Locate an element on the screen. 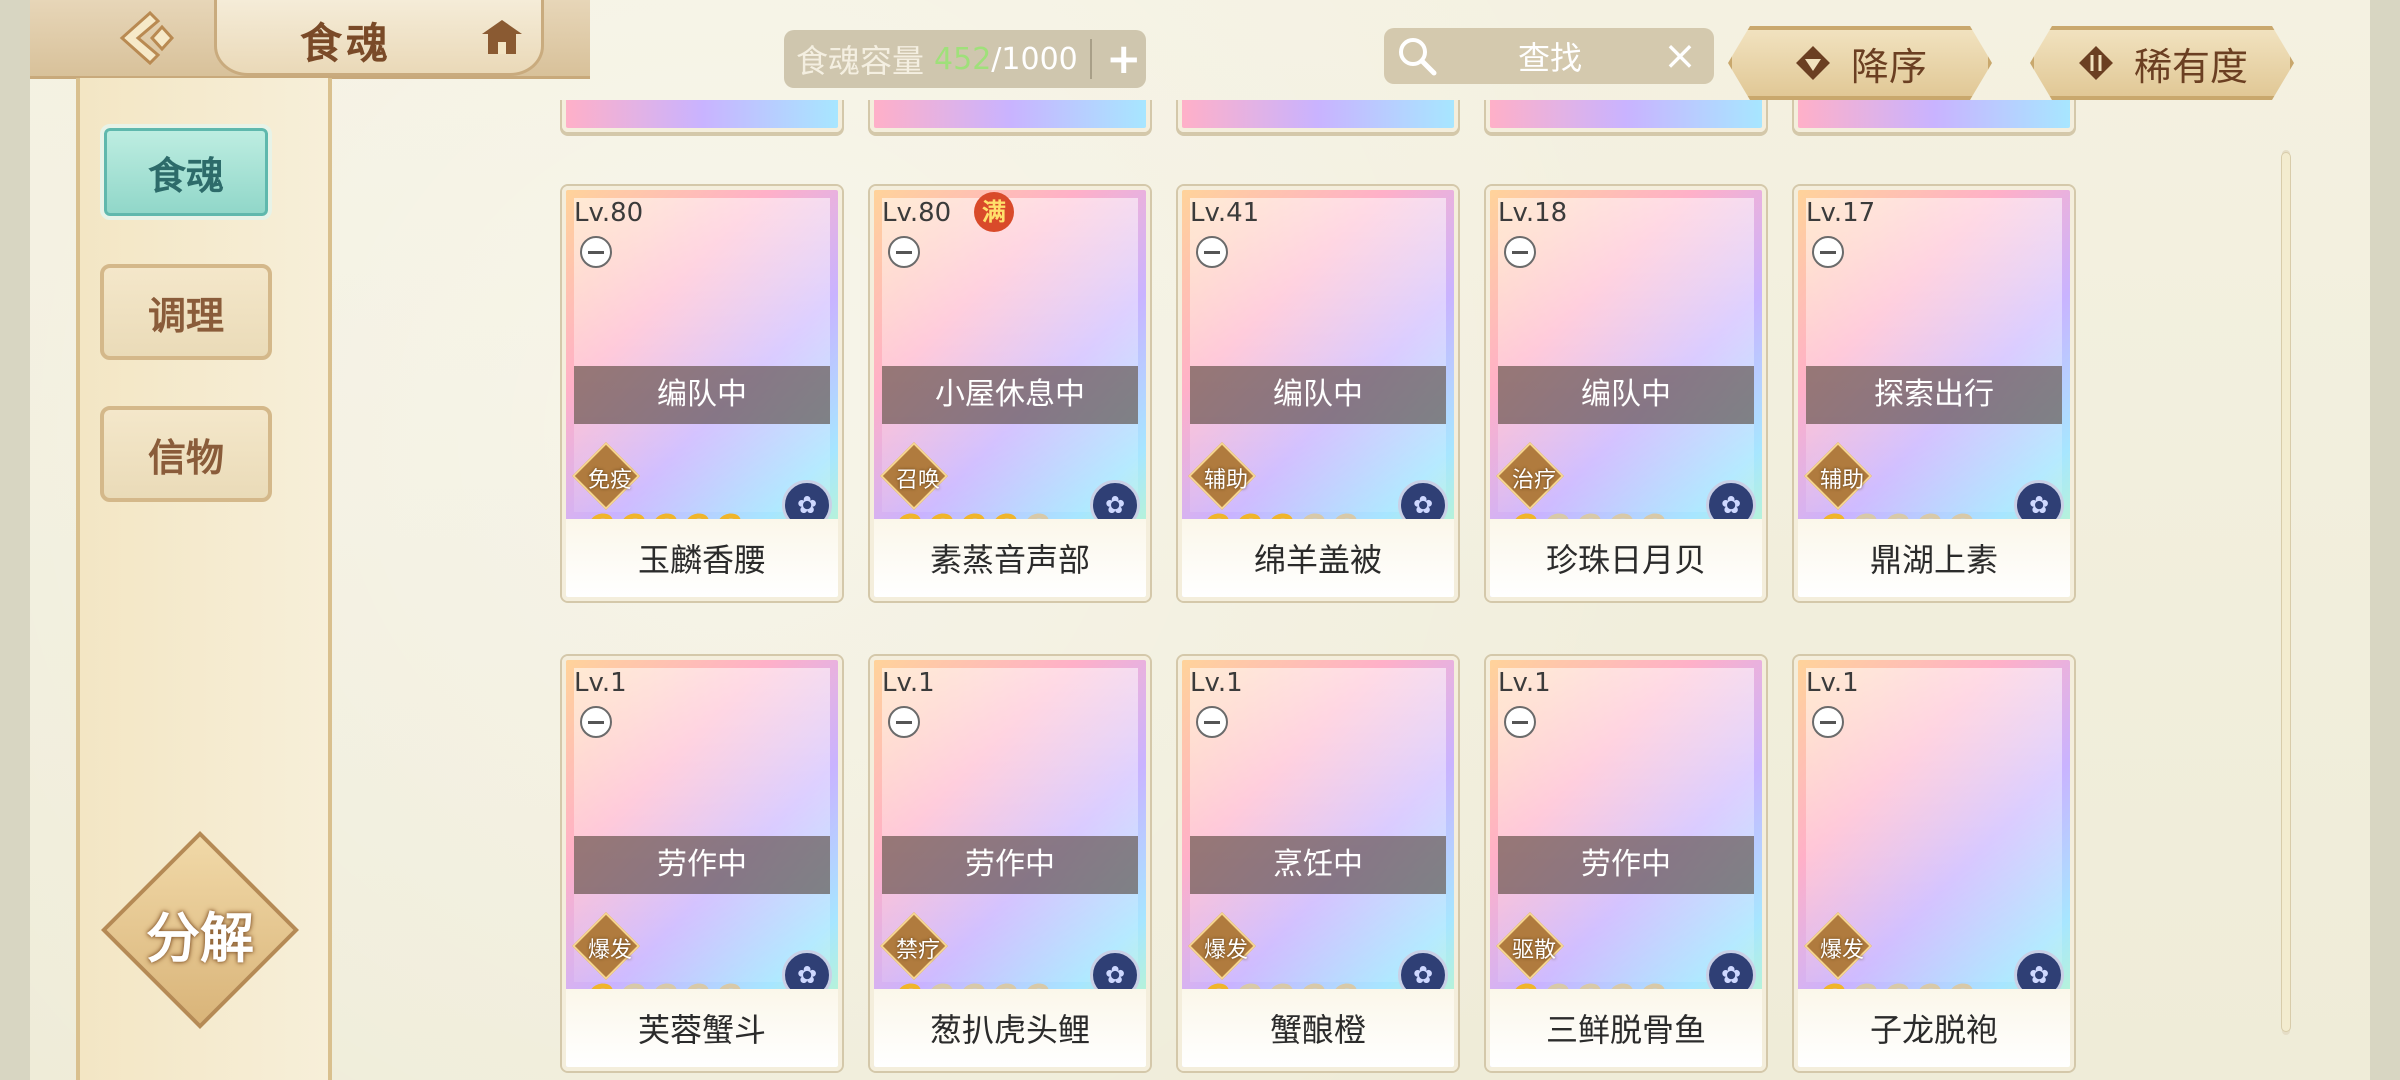 This screenshot has height=1080, width=2400. page-title: 食魂 is located at coordinates (346, 43).